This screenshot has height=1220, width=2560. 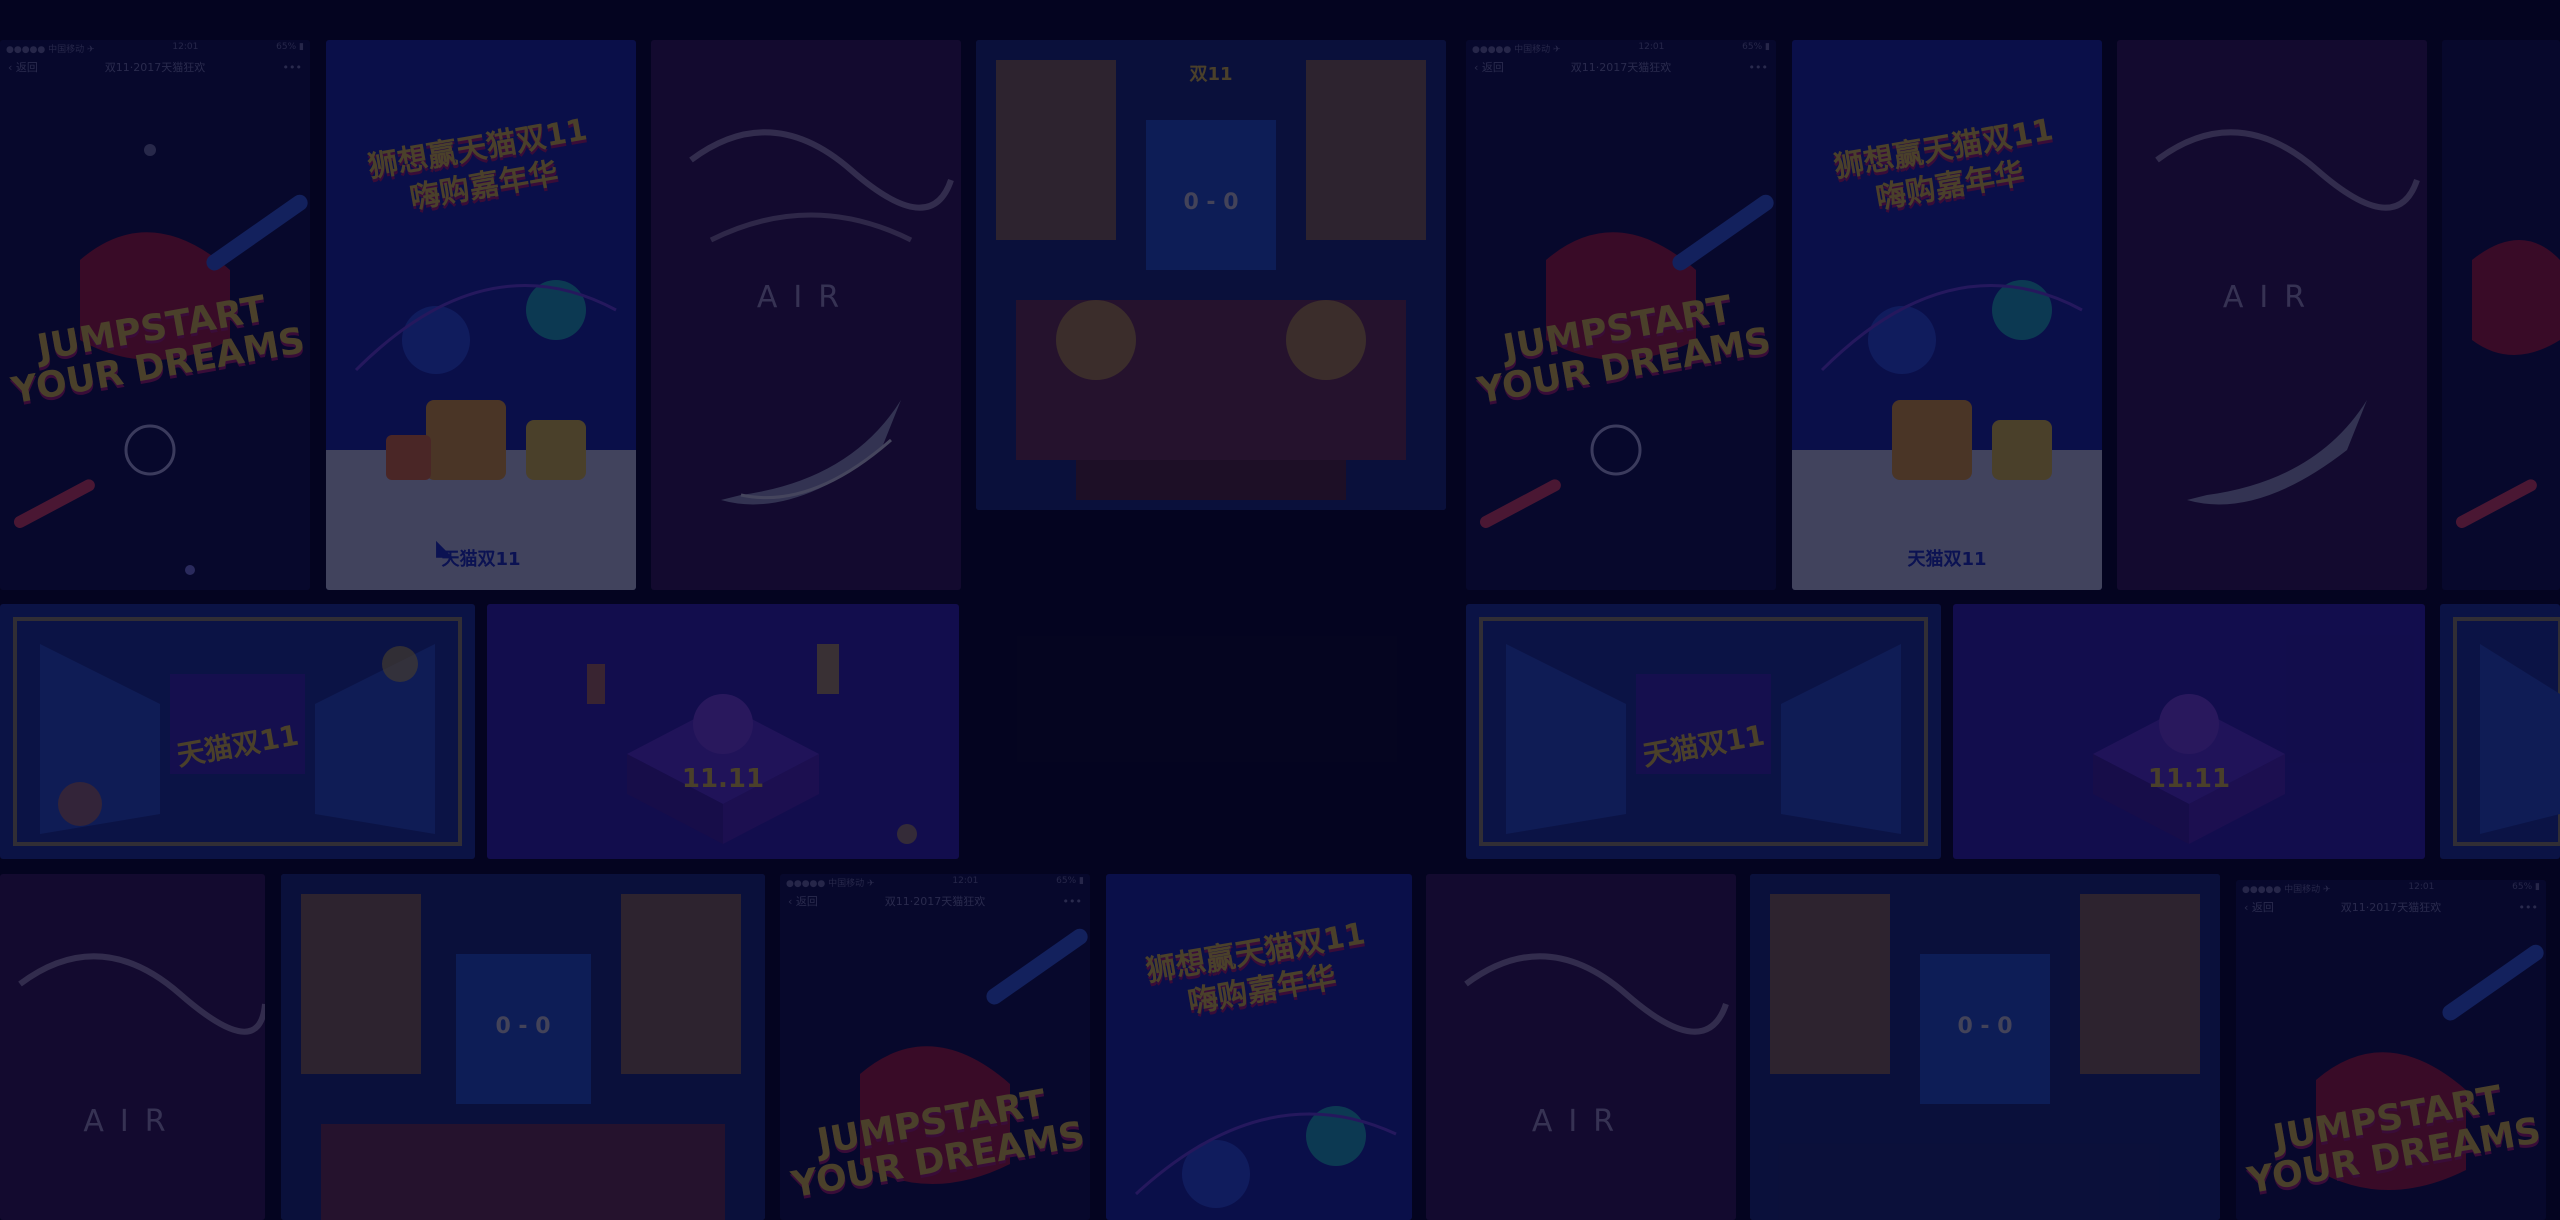 I want to click on team-tag: 双11, so click(x=1211, y=74).